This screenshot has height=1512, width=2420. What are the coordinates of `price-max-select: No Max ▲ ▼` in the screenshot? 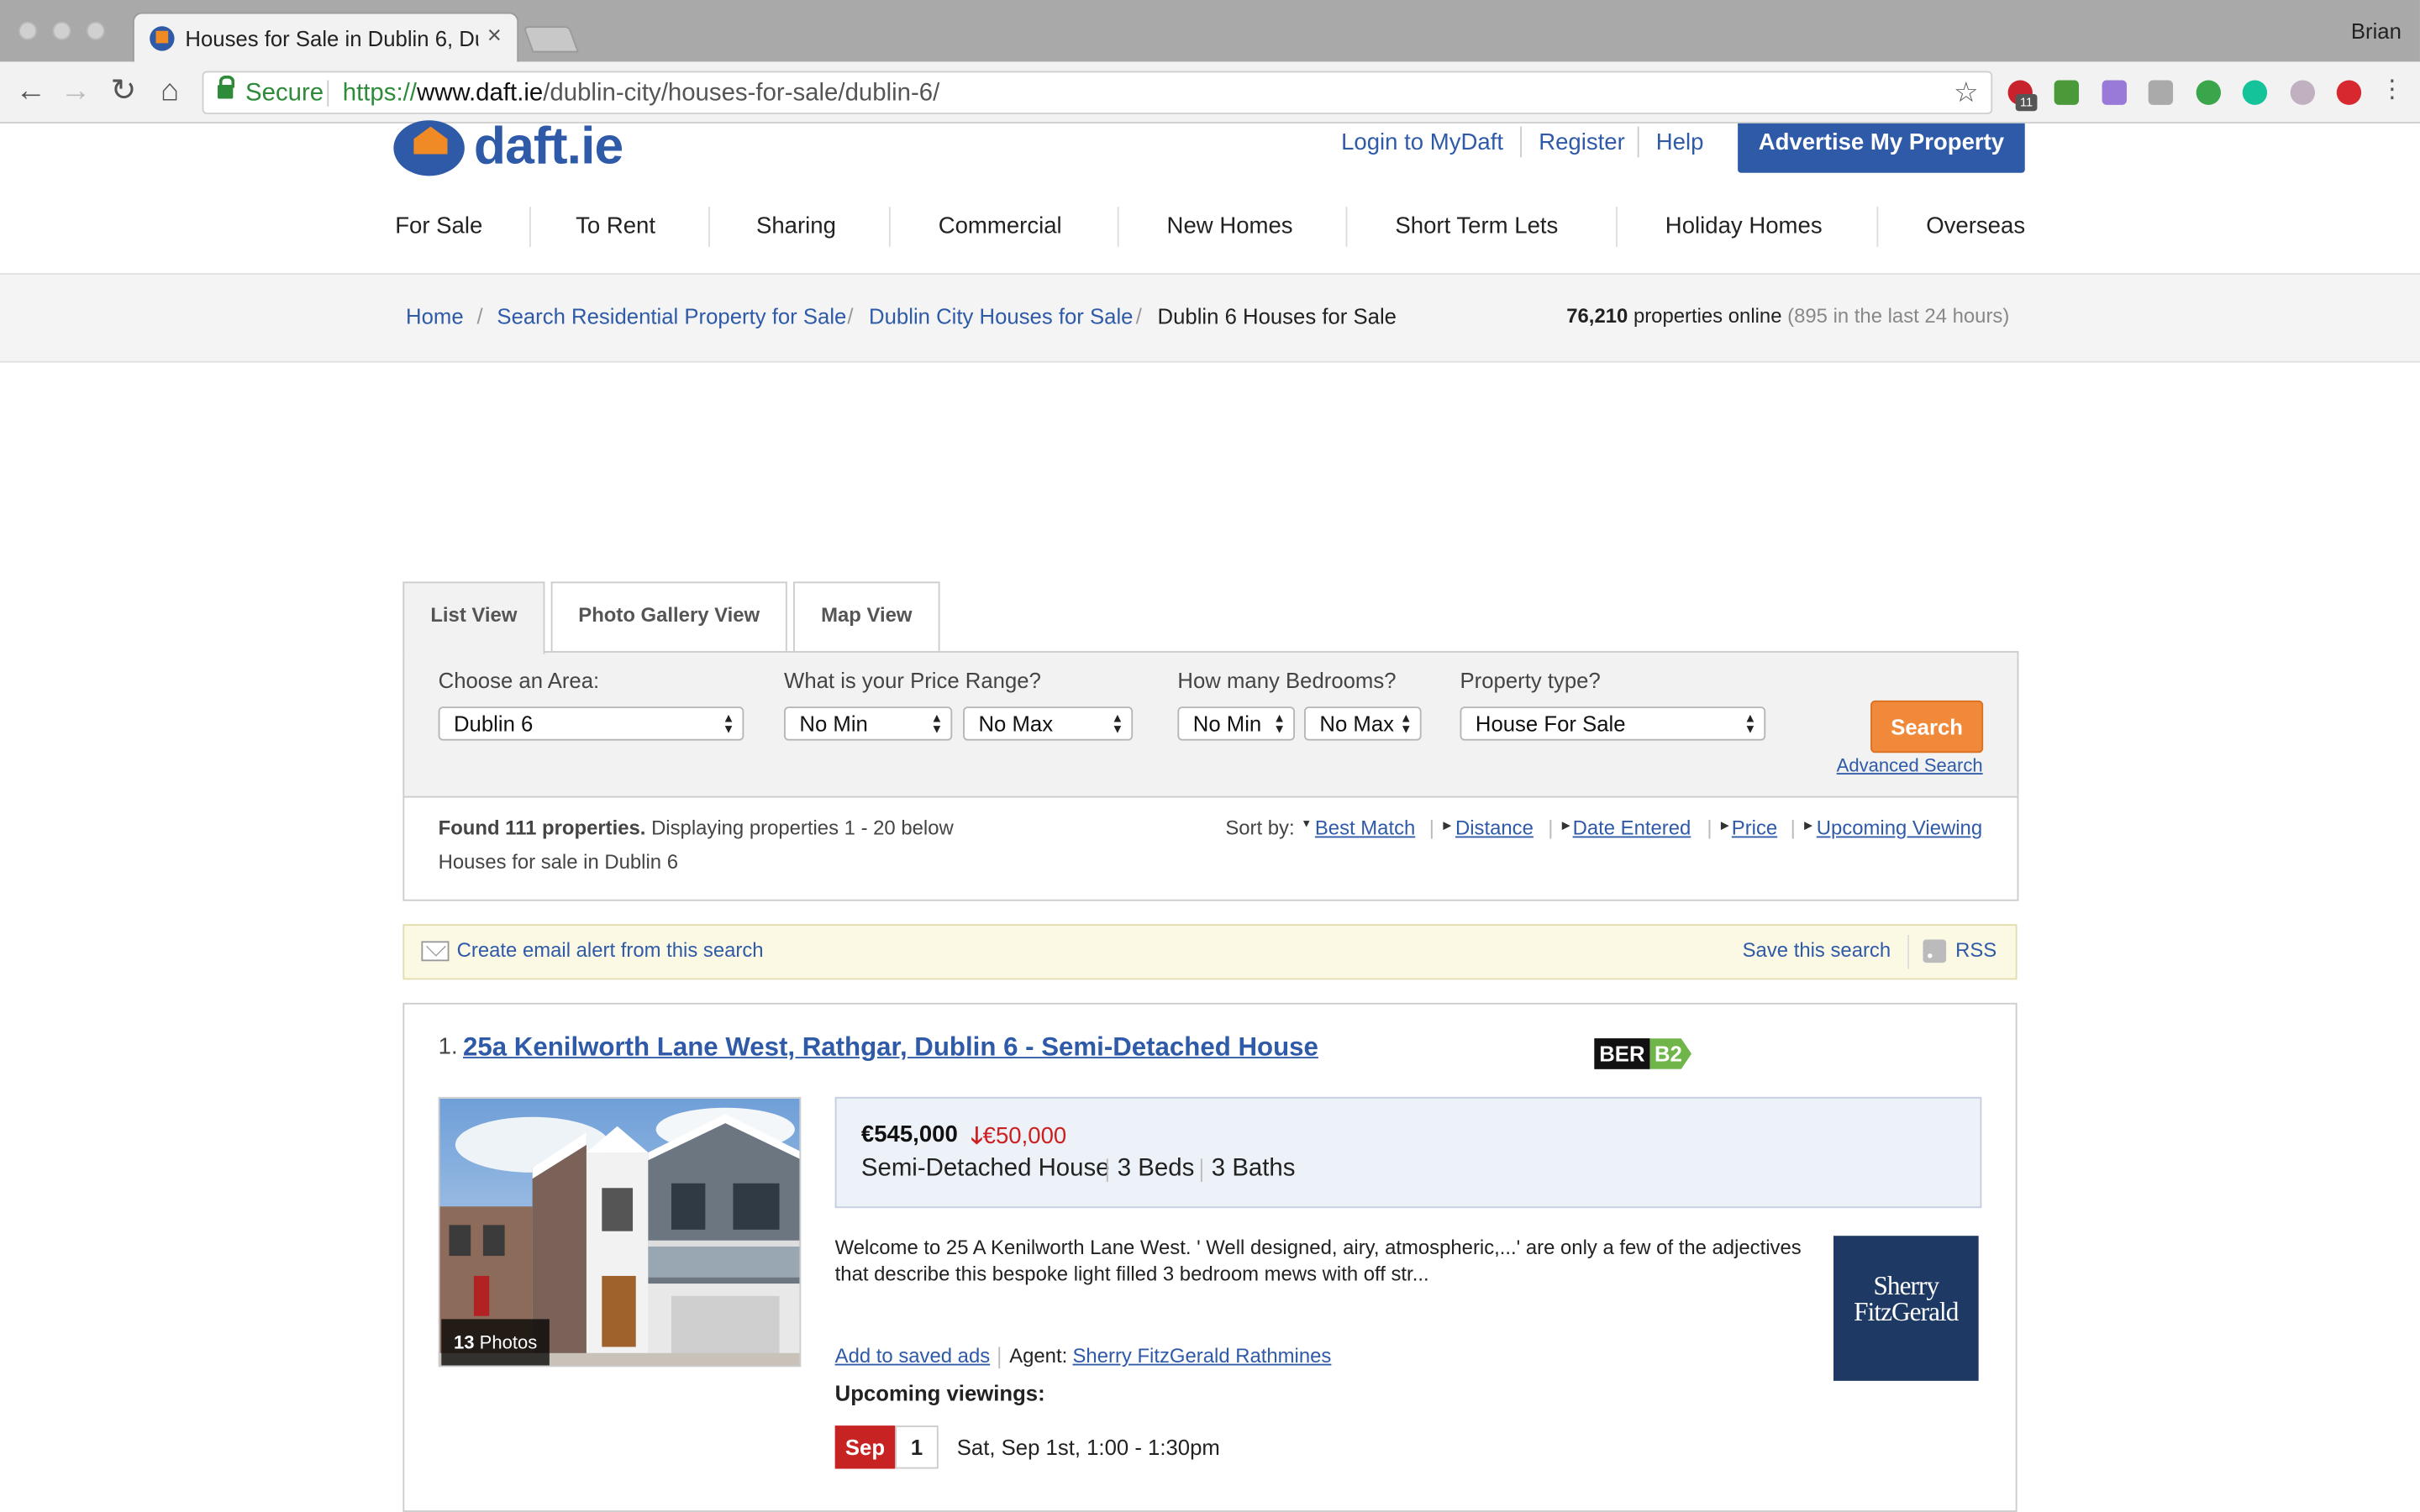 It's located at (1048, 723).